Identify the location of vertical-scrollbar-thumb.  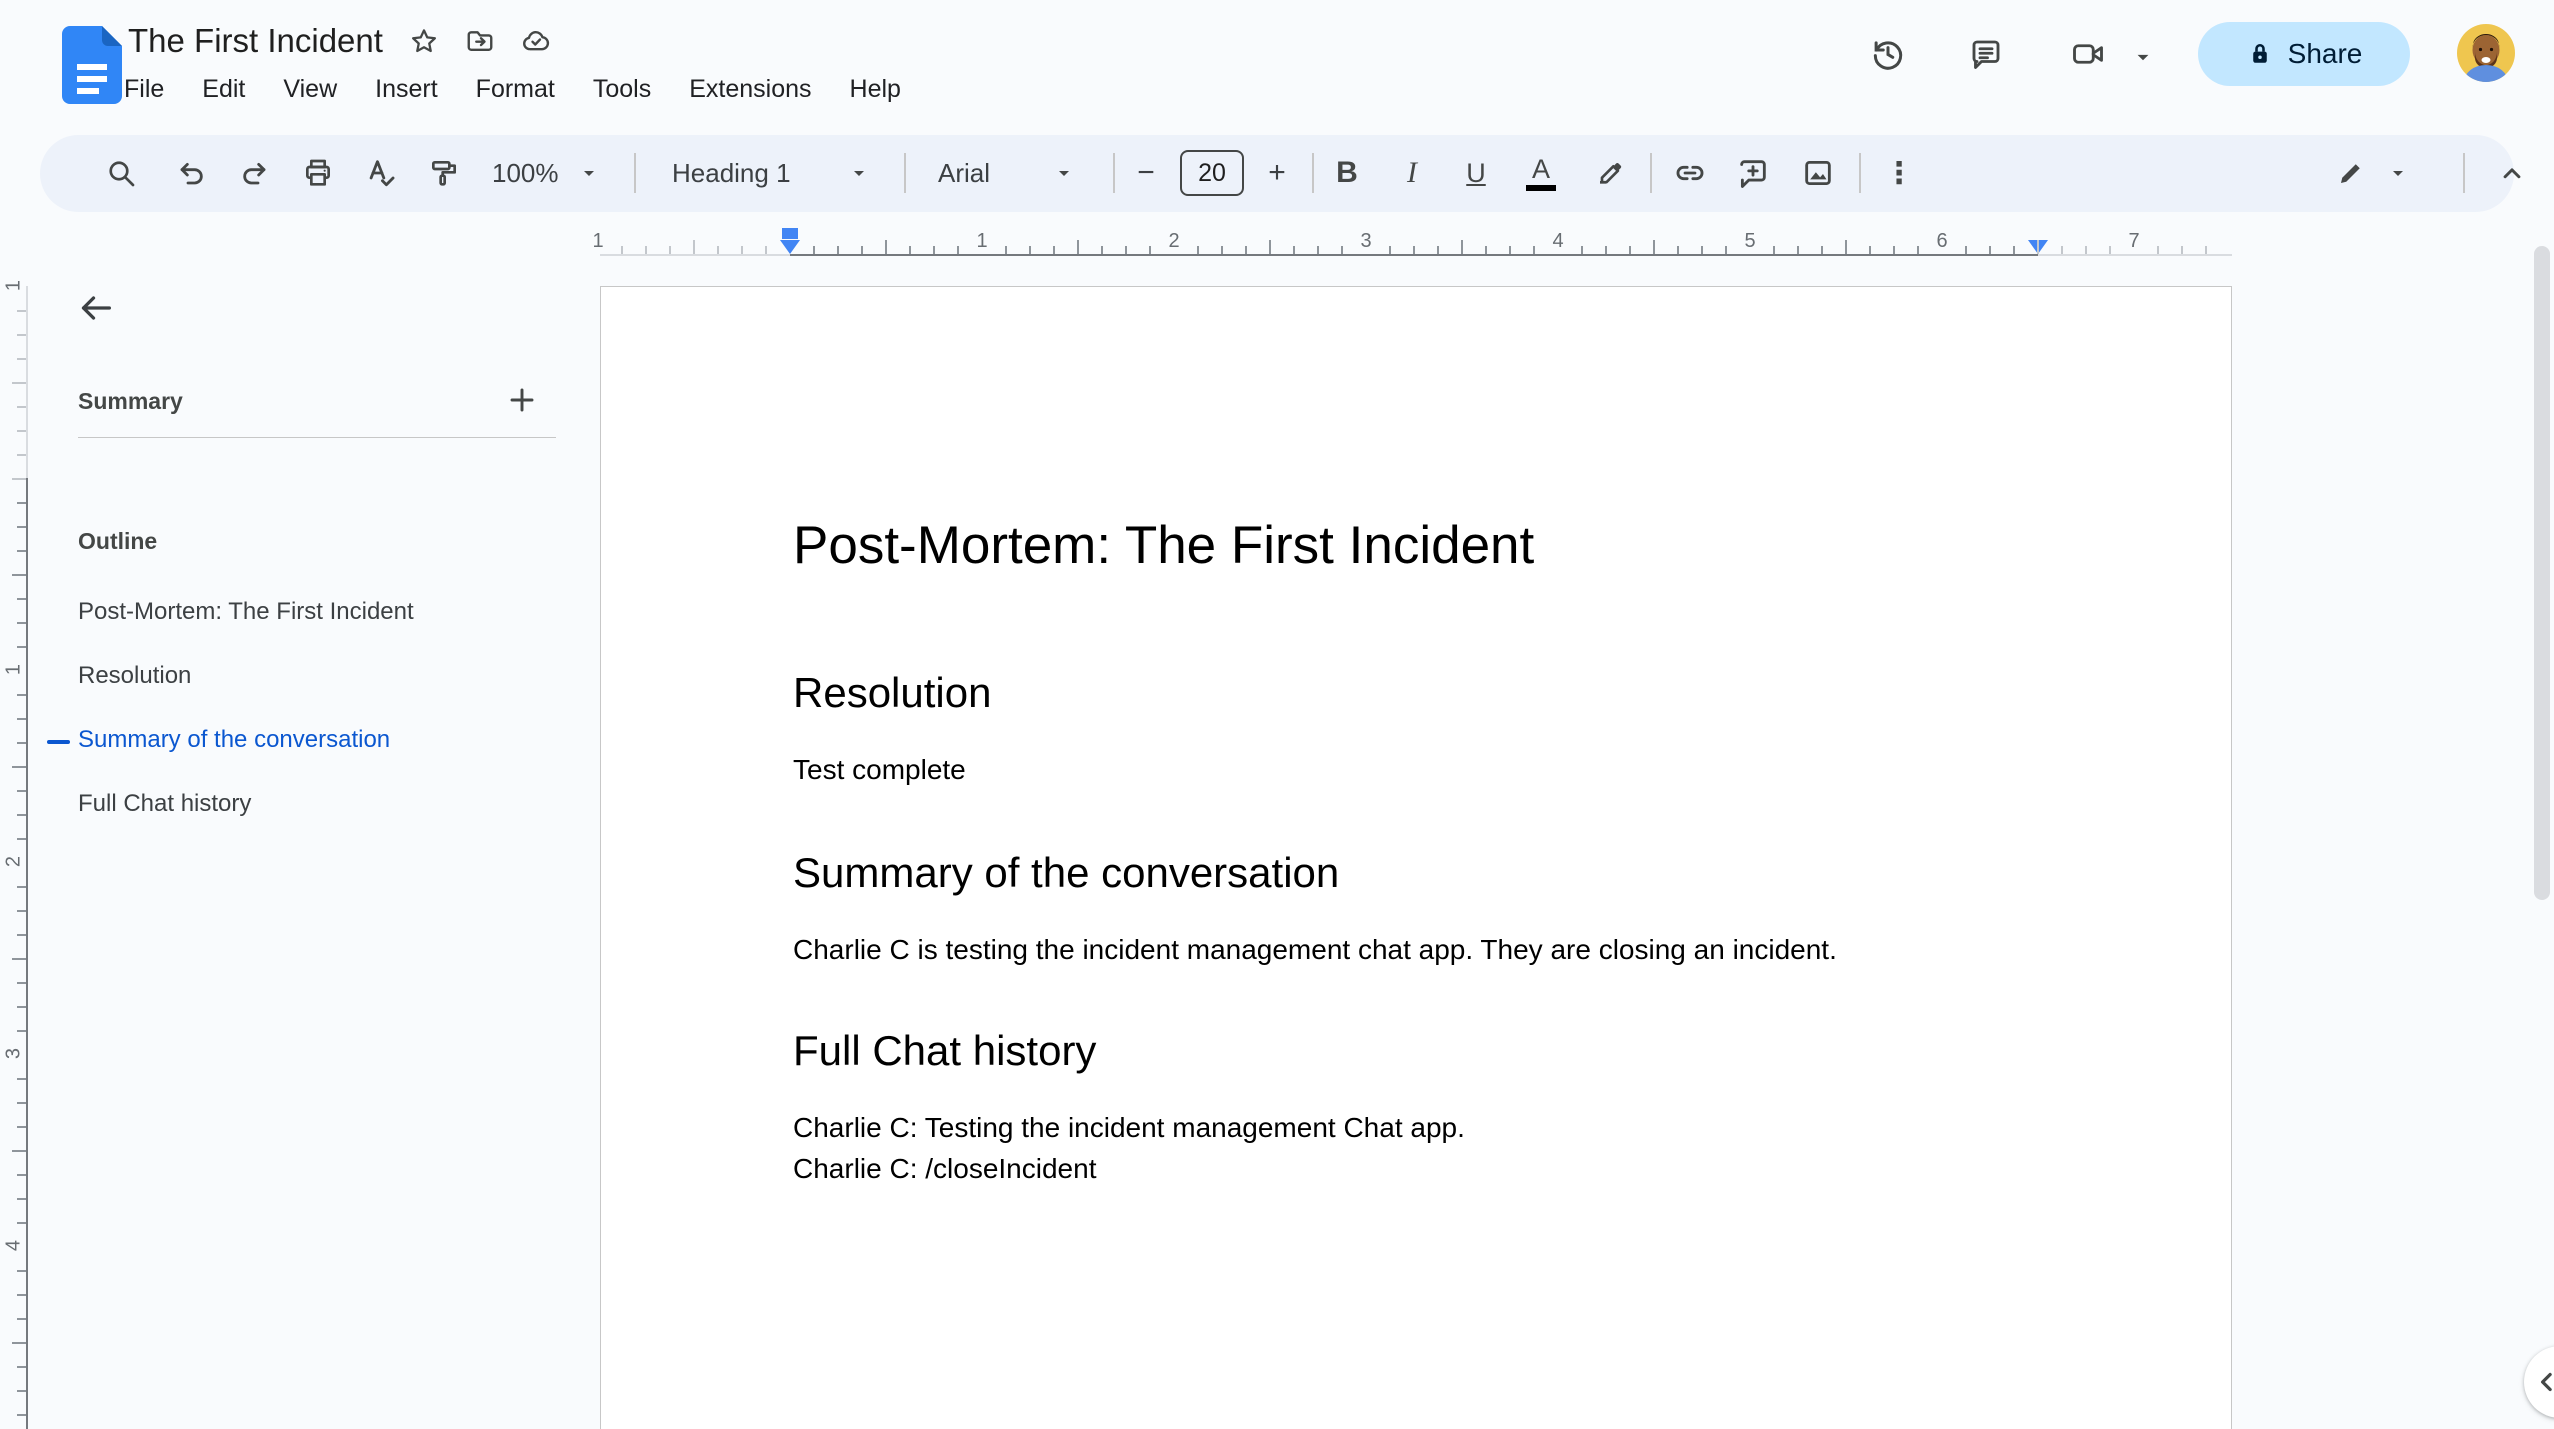
(2542, 573).